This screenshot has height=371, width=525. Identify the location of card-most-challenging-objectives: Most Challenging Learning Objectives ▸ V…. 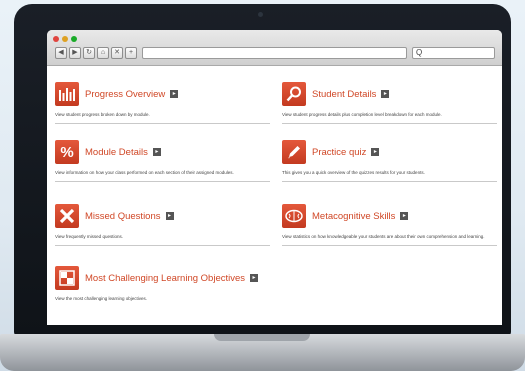
(162, 284).